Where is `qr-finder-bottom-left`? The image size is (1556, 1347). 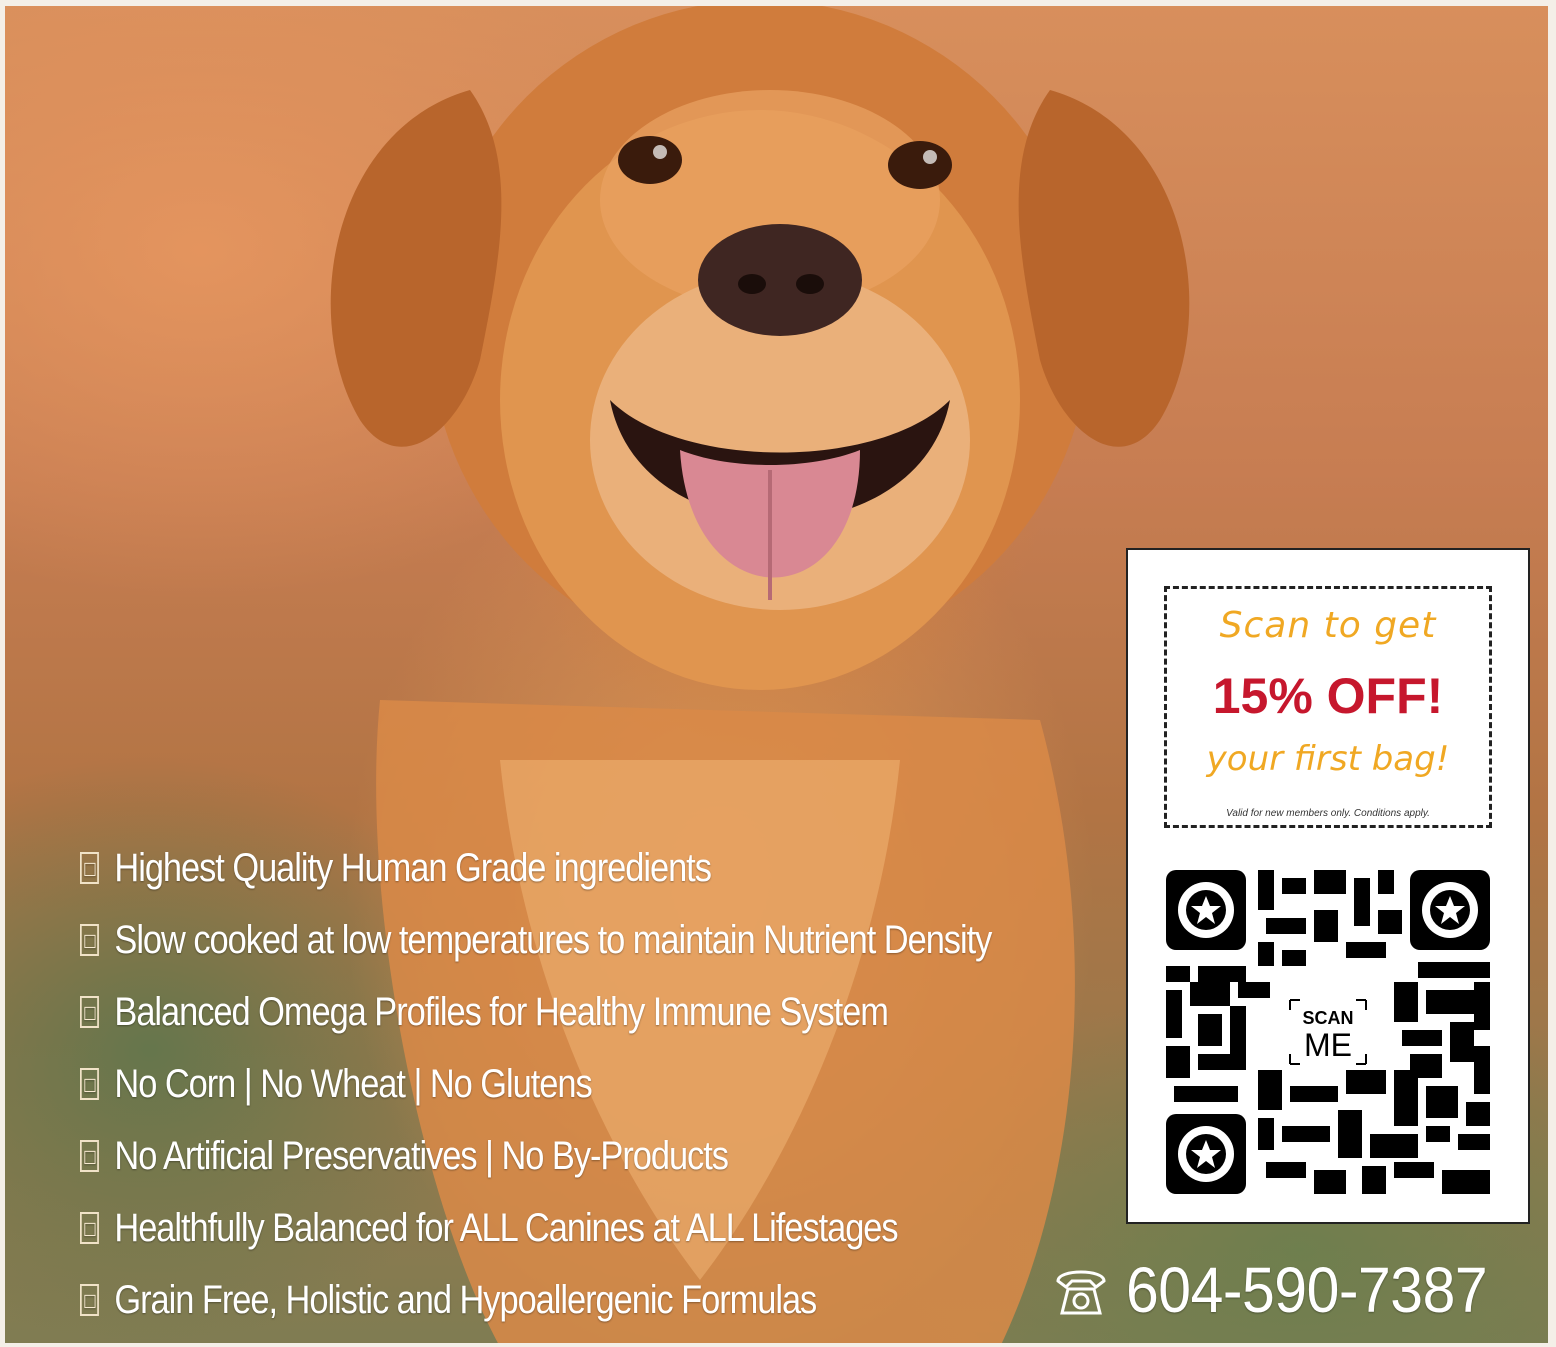 qr-finder-bottom-left is located at coordinates (1206, 1154).